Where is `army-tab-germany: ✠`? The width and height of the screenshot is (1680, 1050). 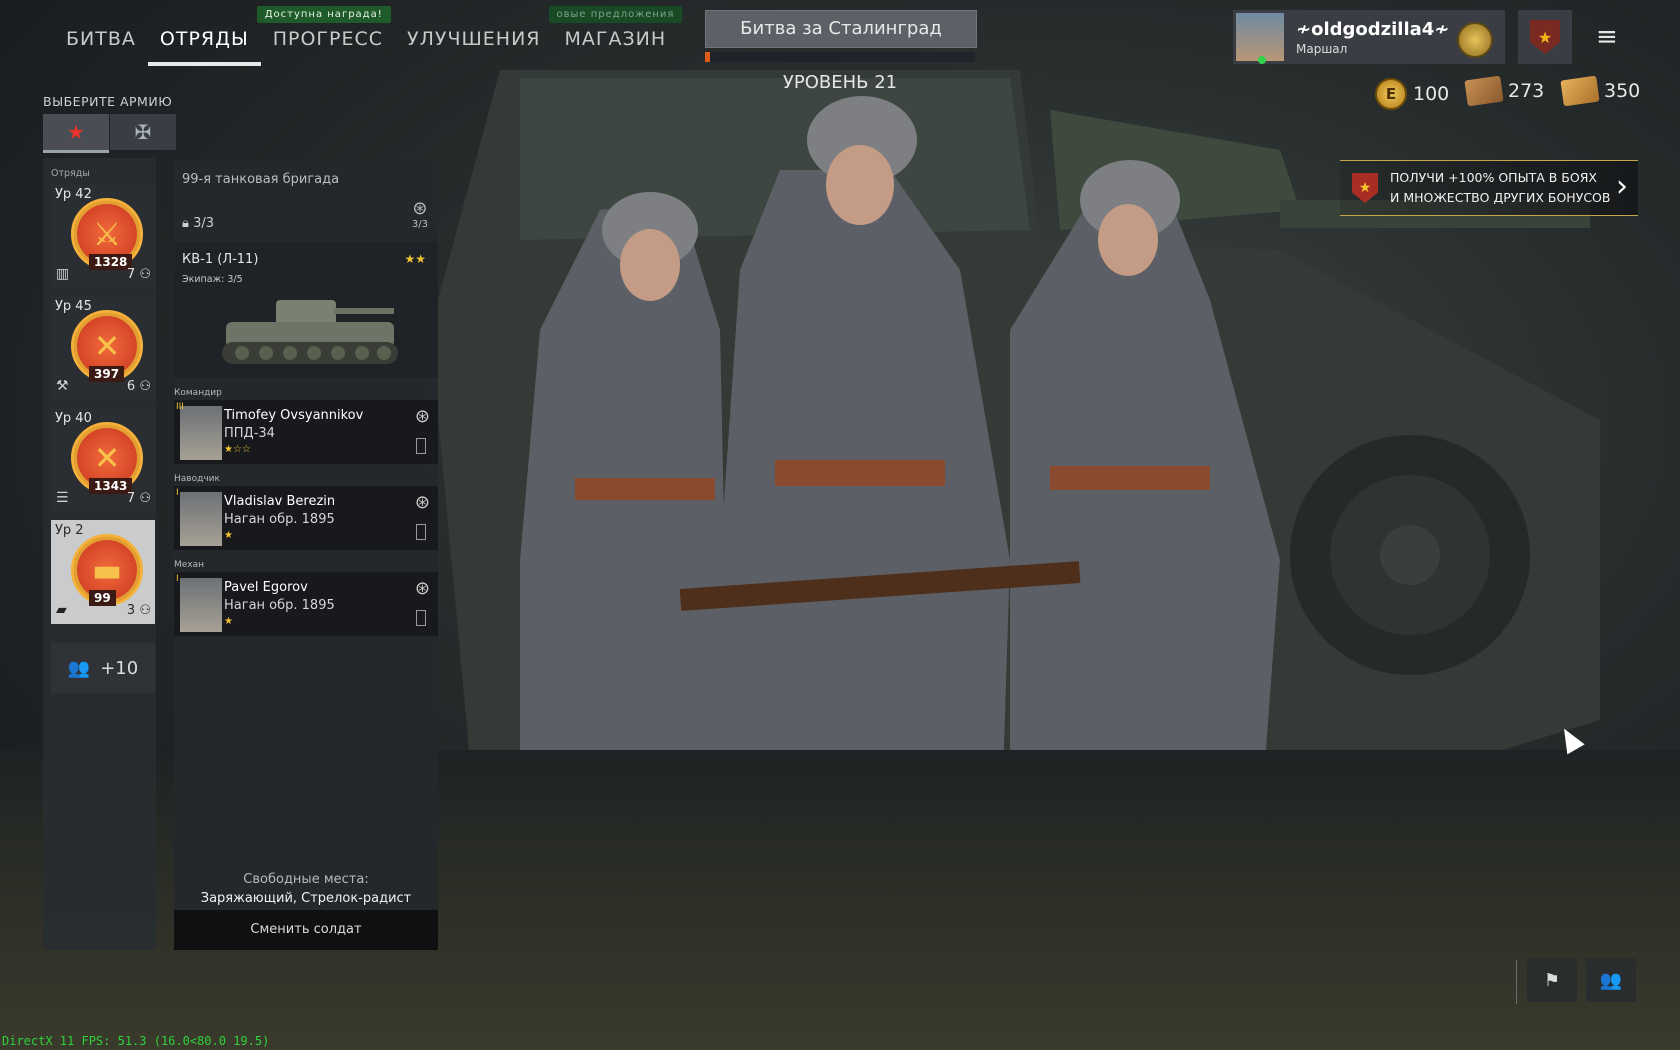
army-tab-germany: ✠ is located at coordinates (143, 132).